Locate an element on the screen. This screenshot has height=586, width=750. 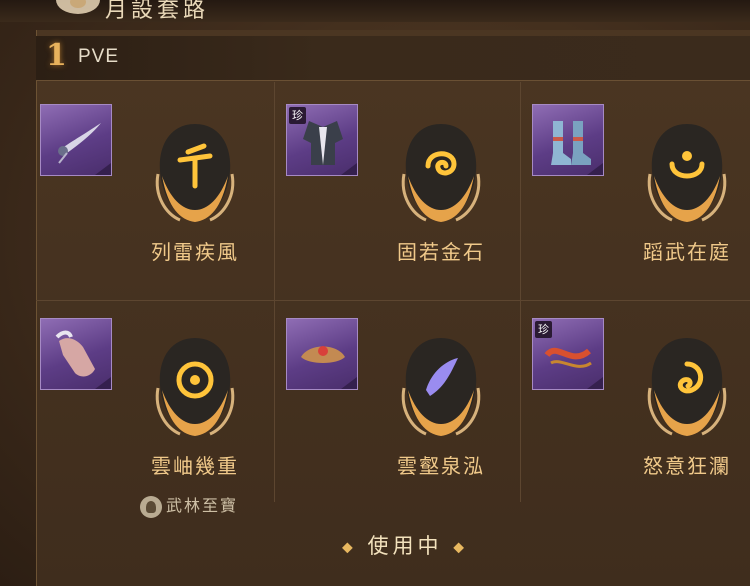
set-name: 雲岫幾重 is located at coordinates (195, 466).